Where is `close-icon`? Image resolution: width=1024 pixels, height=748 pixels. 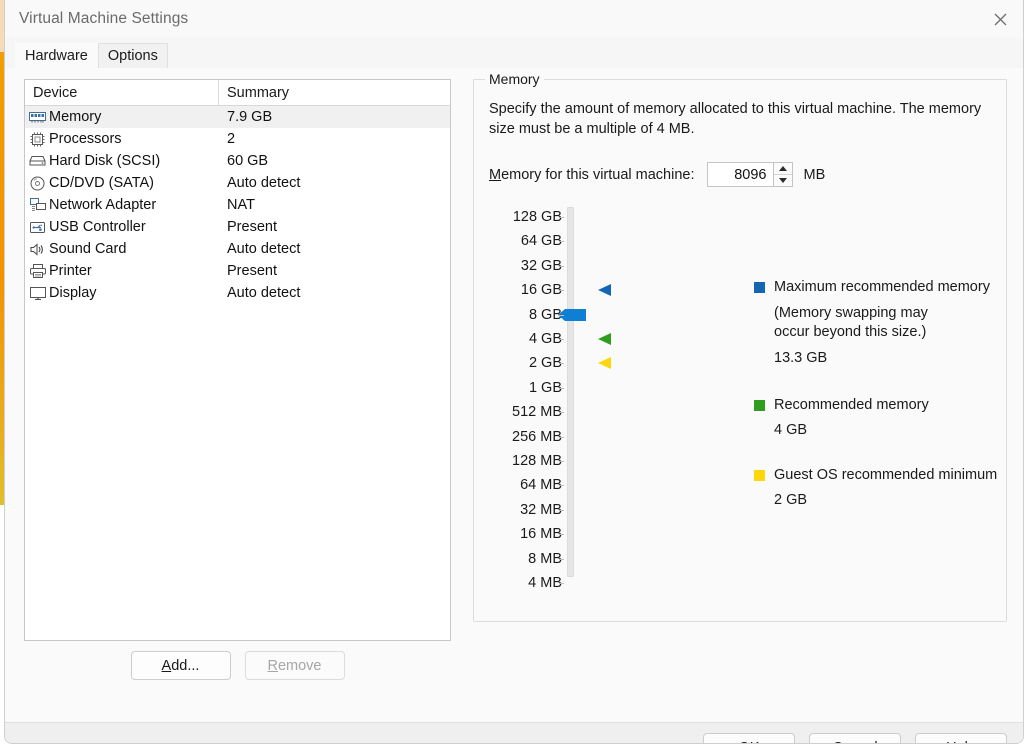 close-icon is located at coordinates (1000, 19).